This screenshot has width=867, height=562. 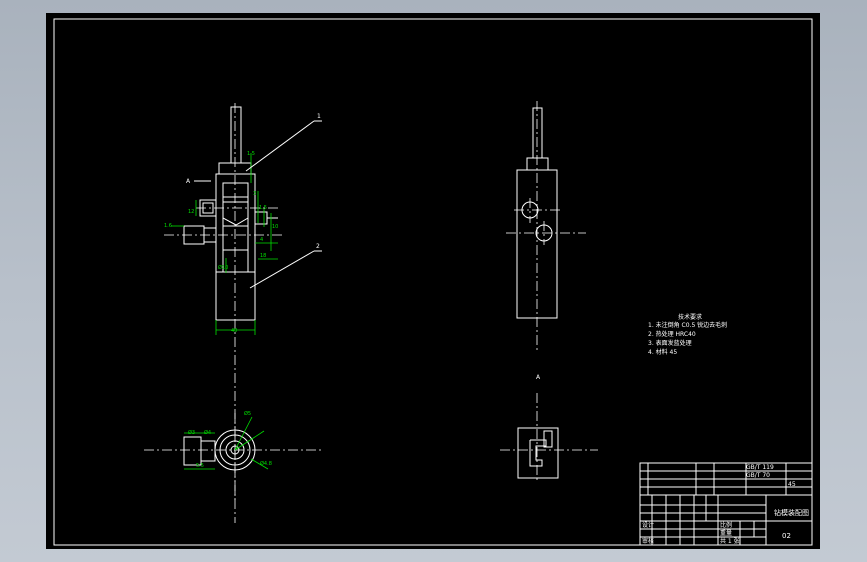 I want to click on dim-d1: 1.5, so click(x=251, y=154).